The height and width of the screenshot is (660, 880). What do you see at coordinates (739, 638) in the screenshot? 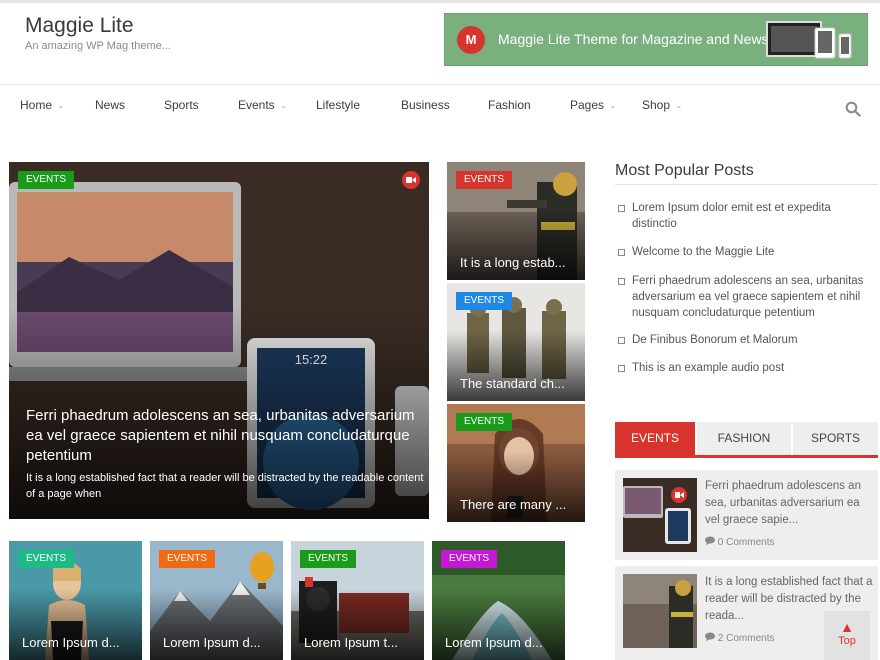
I see `comment-count: 2 Comments` at bounding box center [739, 638].